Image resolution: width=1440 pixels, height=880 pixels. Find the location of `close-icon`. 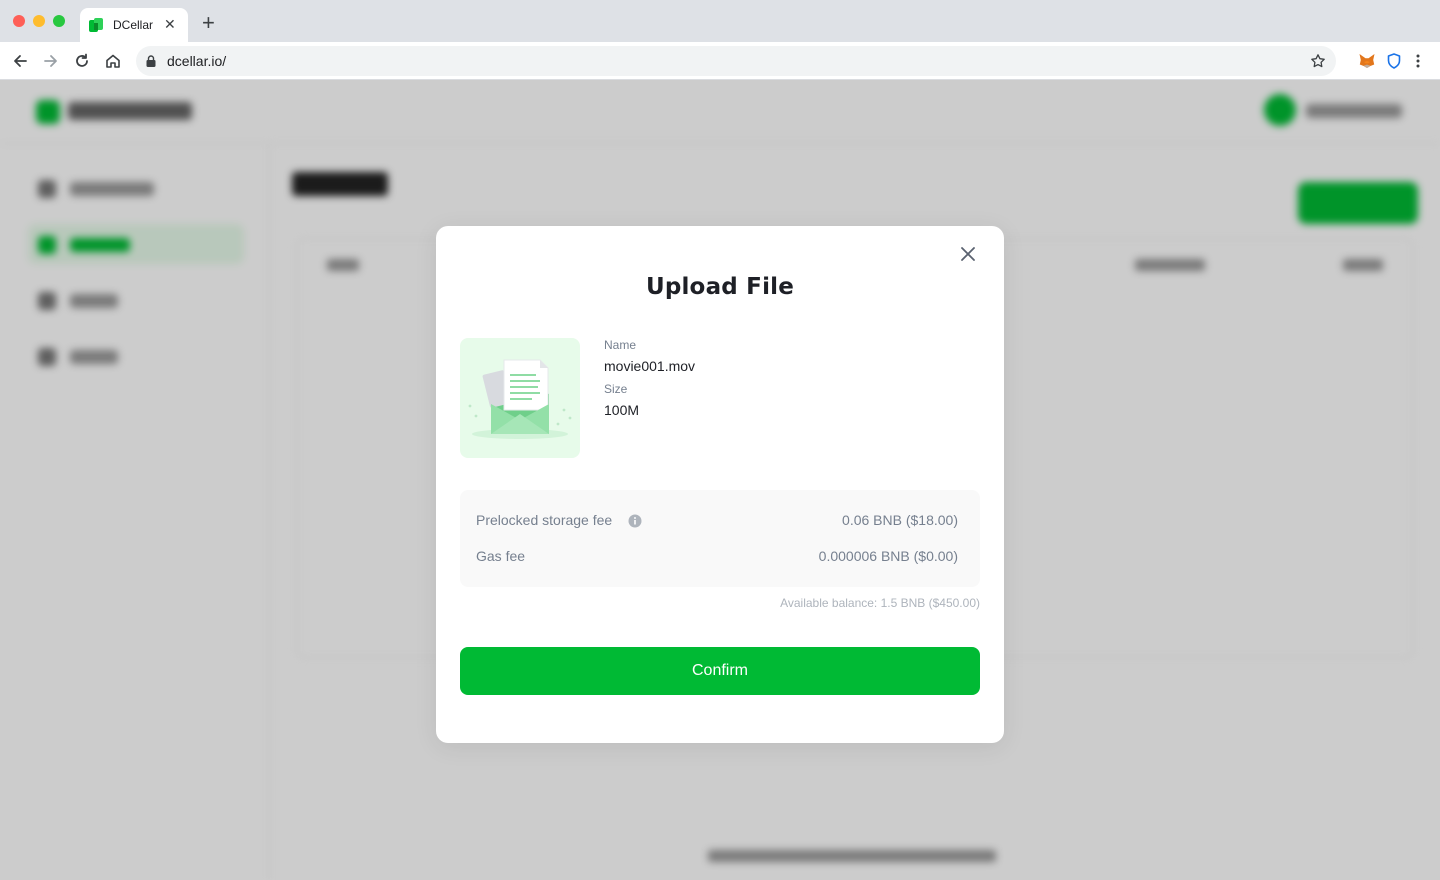

close-icon is located at coordinates (968, 254).